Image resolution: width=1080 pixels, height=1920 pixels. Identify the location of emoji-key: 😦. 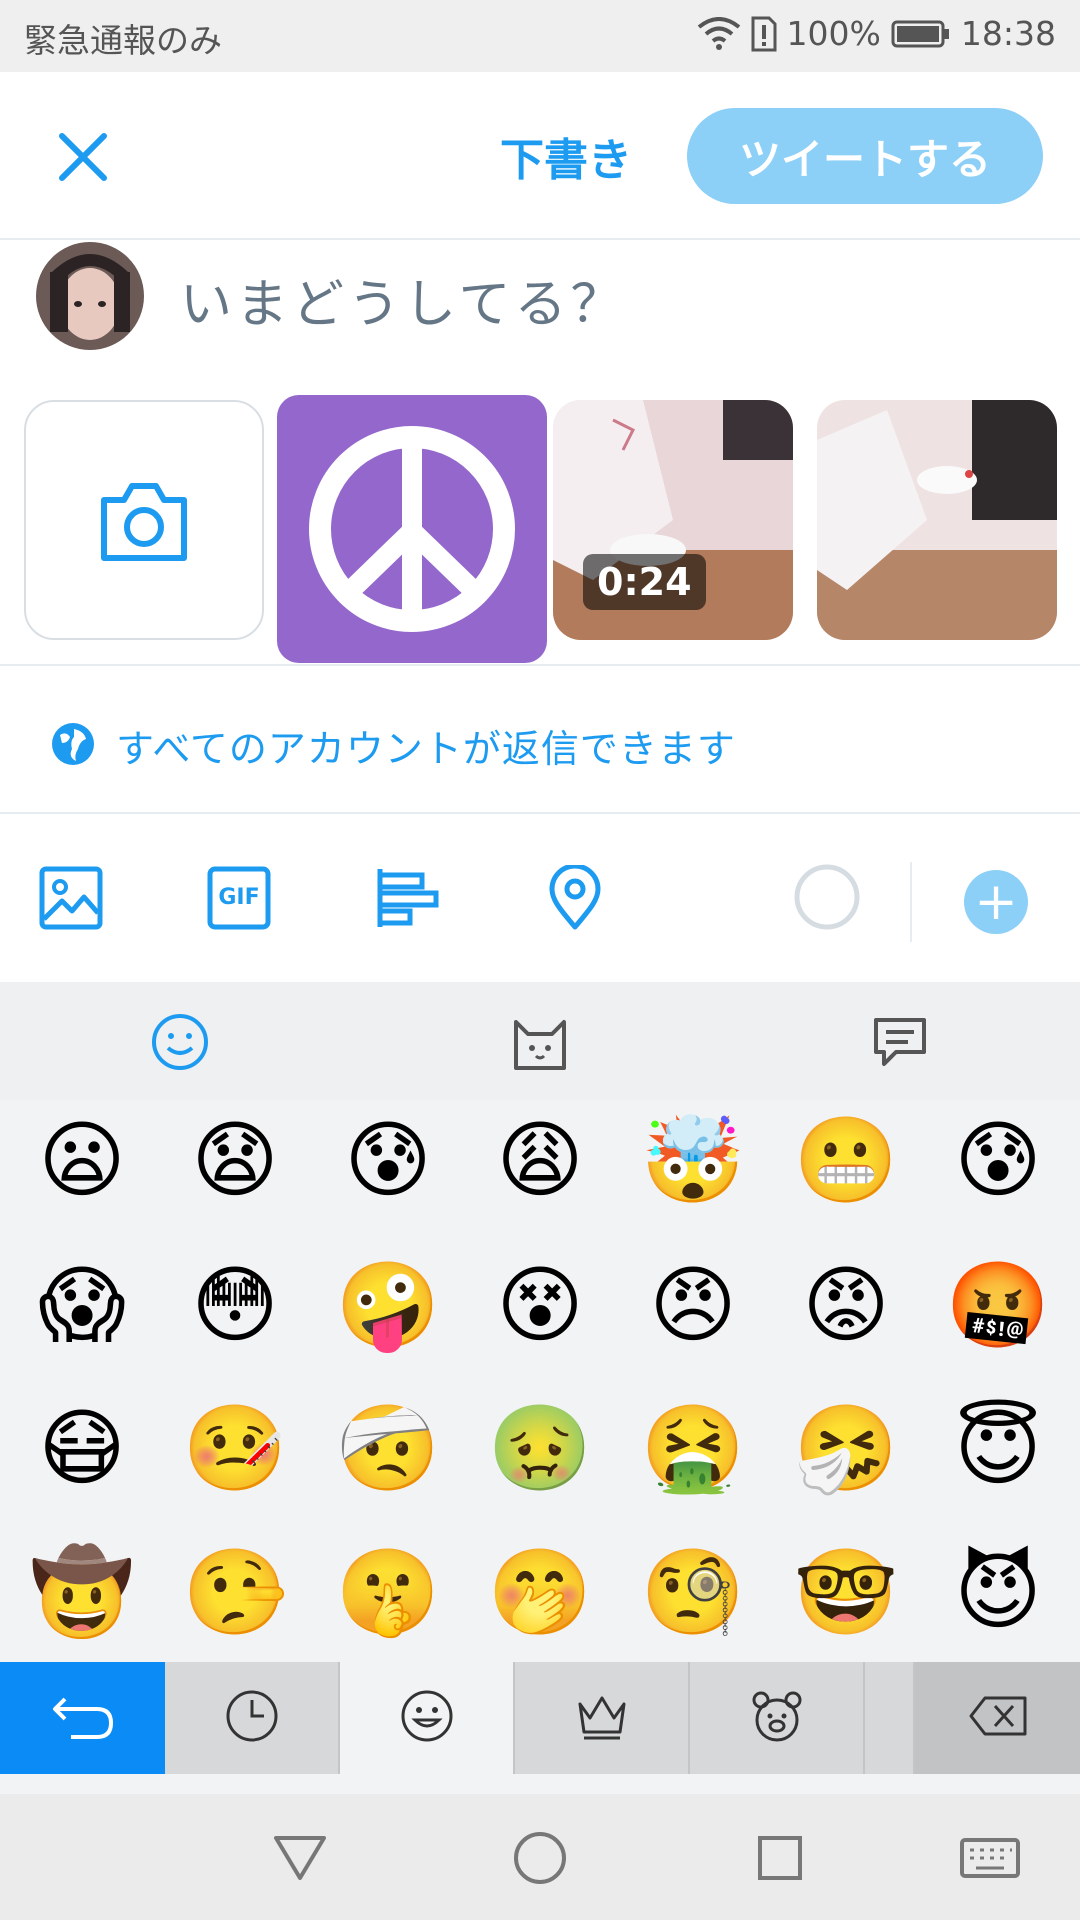
(82, 1160).